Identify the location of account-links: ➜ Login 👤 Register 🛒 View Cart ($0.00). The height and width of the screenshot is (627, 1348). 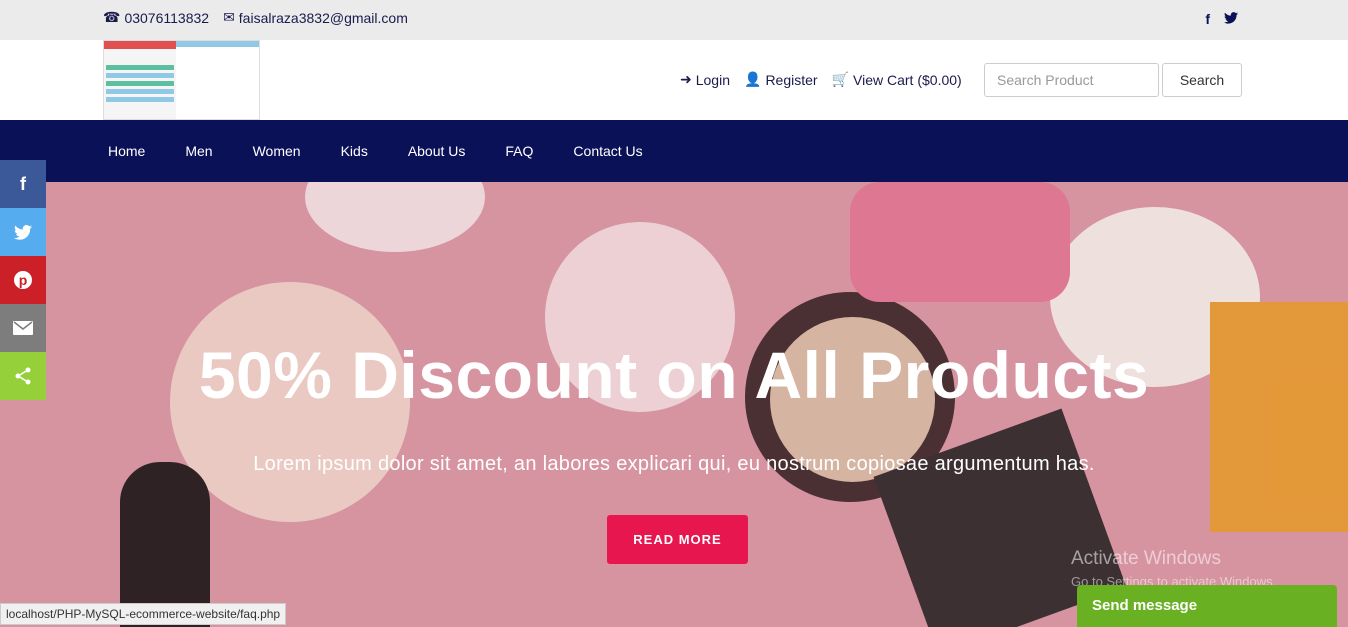
(821, 79).